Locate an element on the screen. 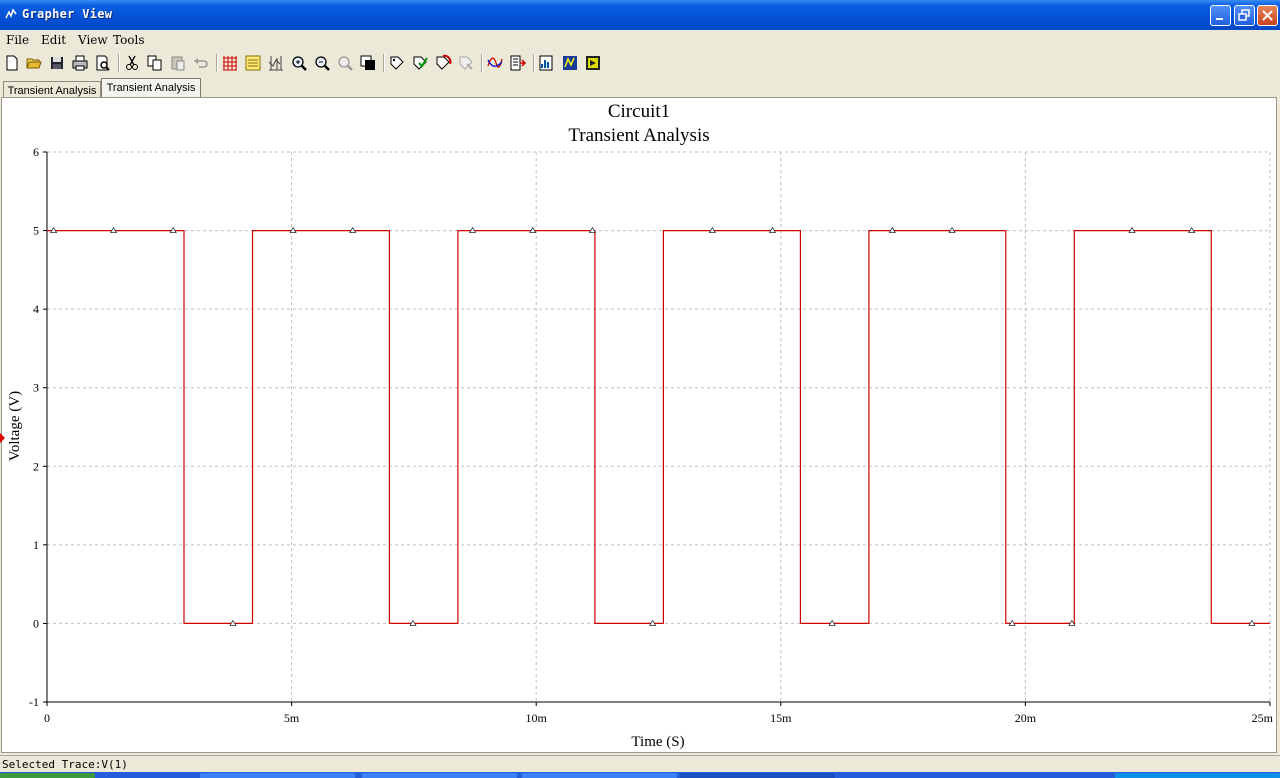 The image size is (1280, 778). restore-icon is located at coordinates (1244, 15).